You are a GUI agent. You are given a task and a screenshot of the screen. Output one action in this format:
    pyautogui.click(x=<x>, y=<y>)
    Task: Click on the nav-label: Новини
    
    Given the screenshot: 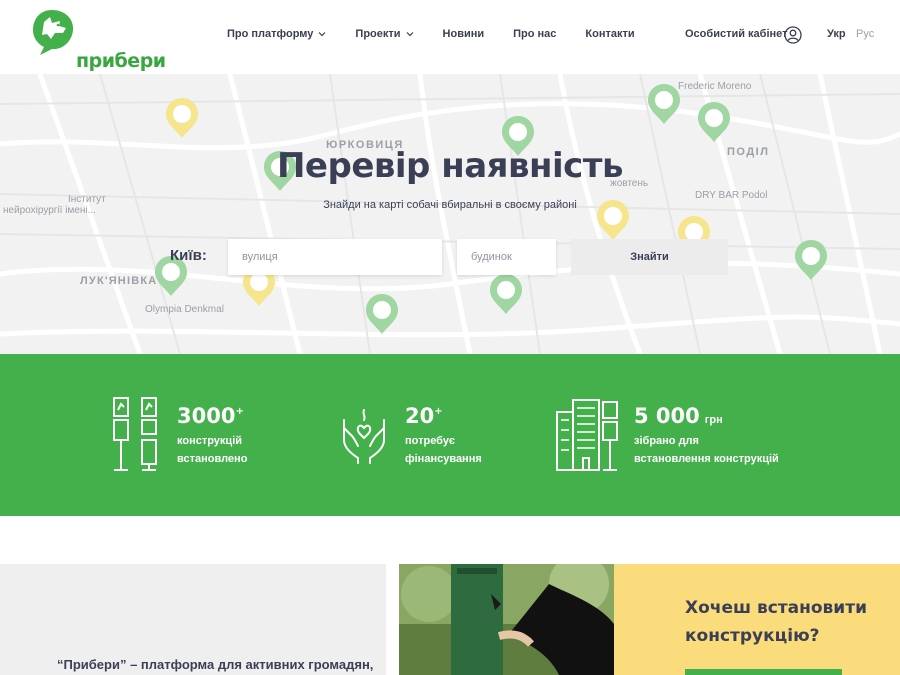 What is the action you would take?
    pyautogui.click(x=463, y=34)
    